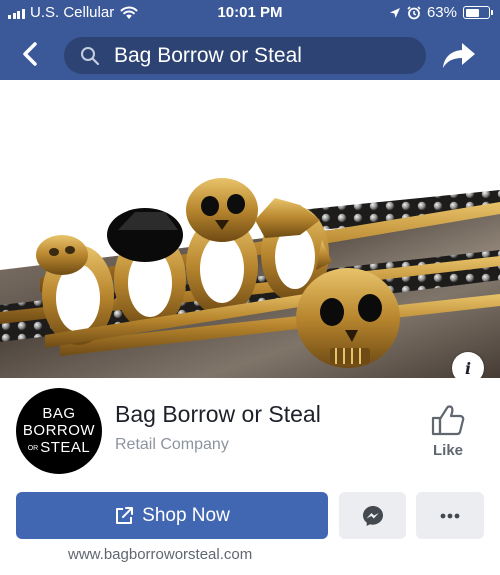 This screenshot has height=575, width=500. I want to click on messenger-icon, so click(372, 515).